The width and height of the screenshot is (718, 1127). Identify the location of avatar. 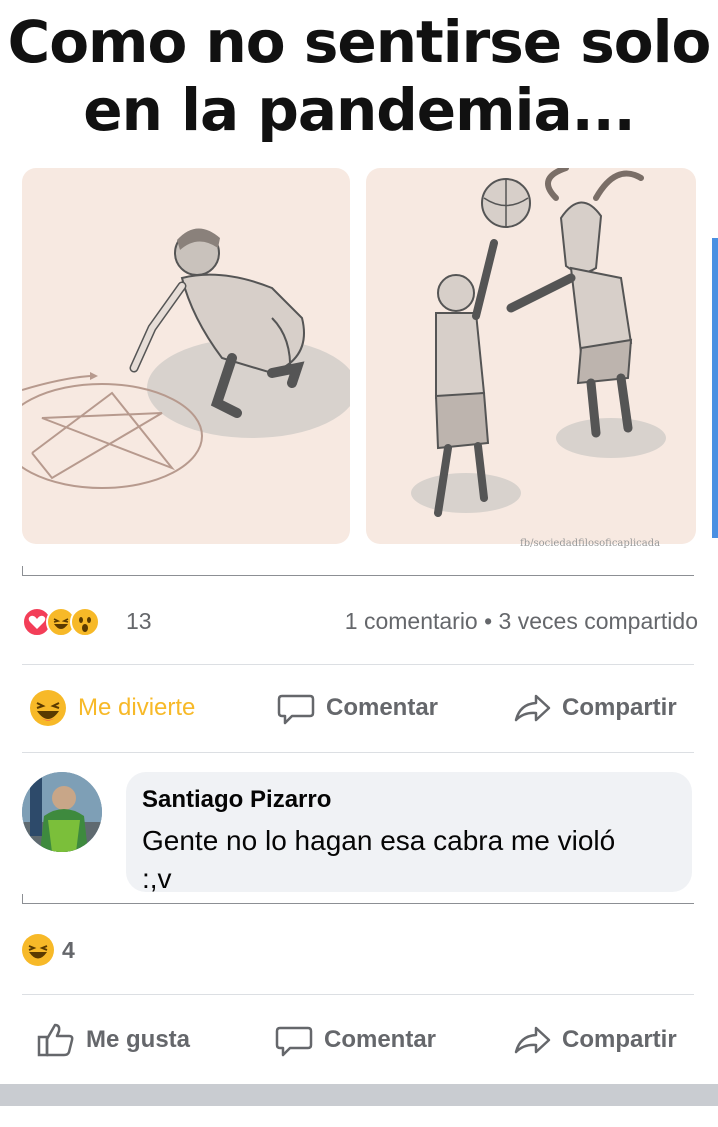
(62, 812).